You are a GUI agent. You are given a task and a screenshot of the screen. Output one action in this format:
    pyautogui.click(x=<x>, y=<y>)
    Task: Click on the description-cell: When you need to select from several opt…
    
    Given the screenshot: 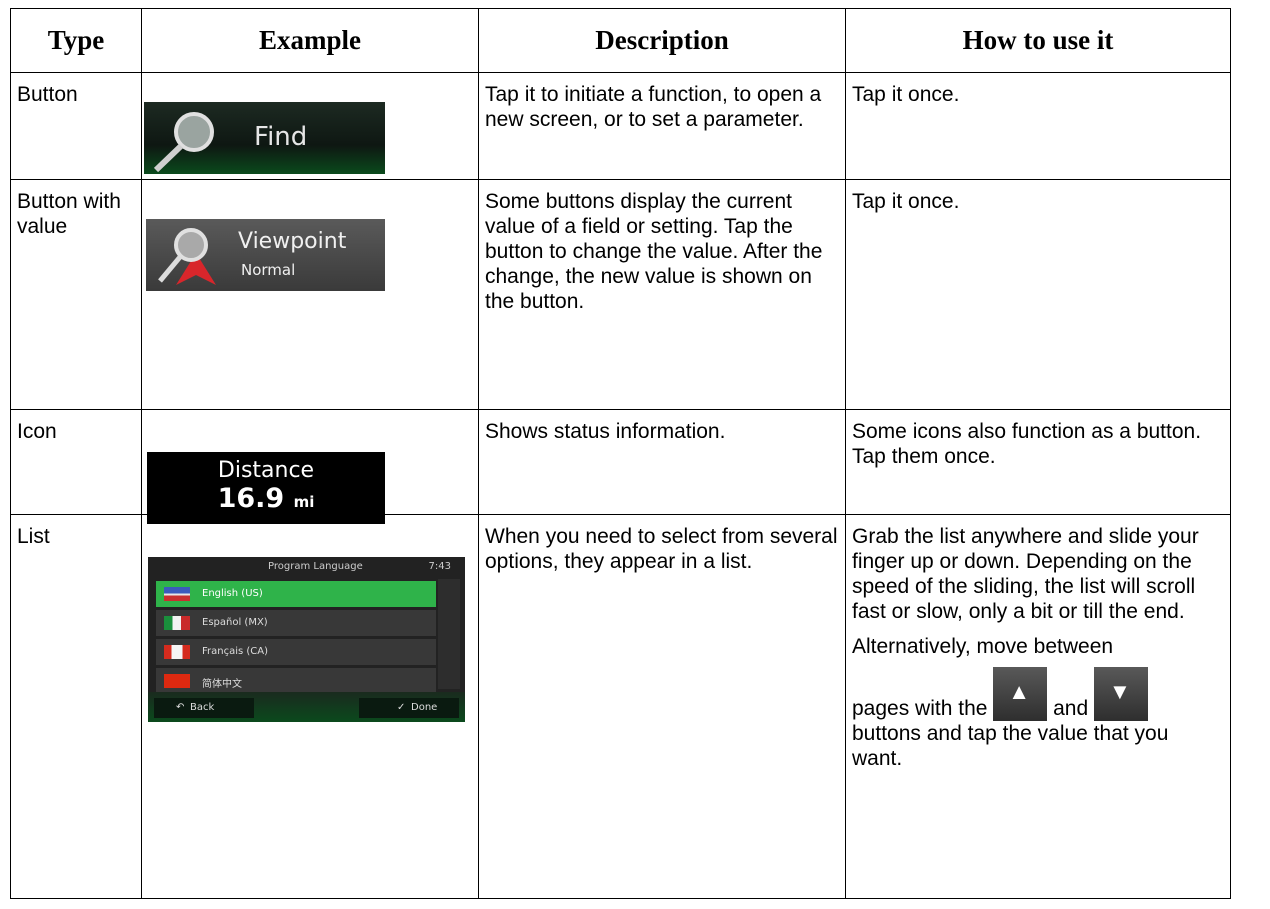 What is the action you would take?
    pyautogui.click(x=661, y=549)
    